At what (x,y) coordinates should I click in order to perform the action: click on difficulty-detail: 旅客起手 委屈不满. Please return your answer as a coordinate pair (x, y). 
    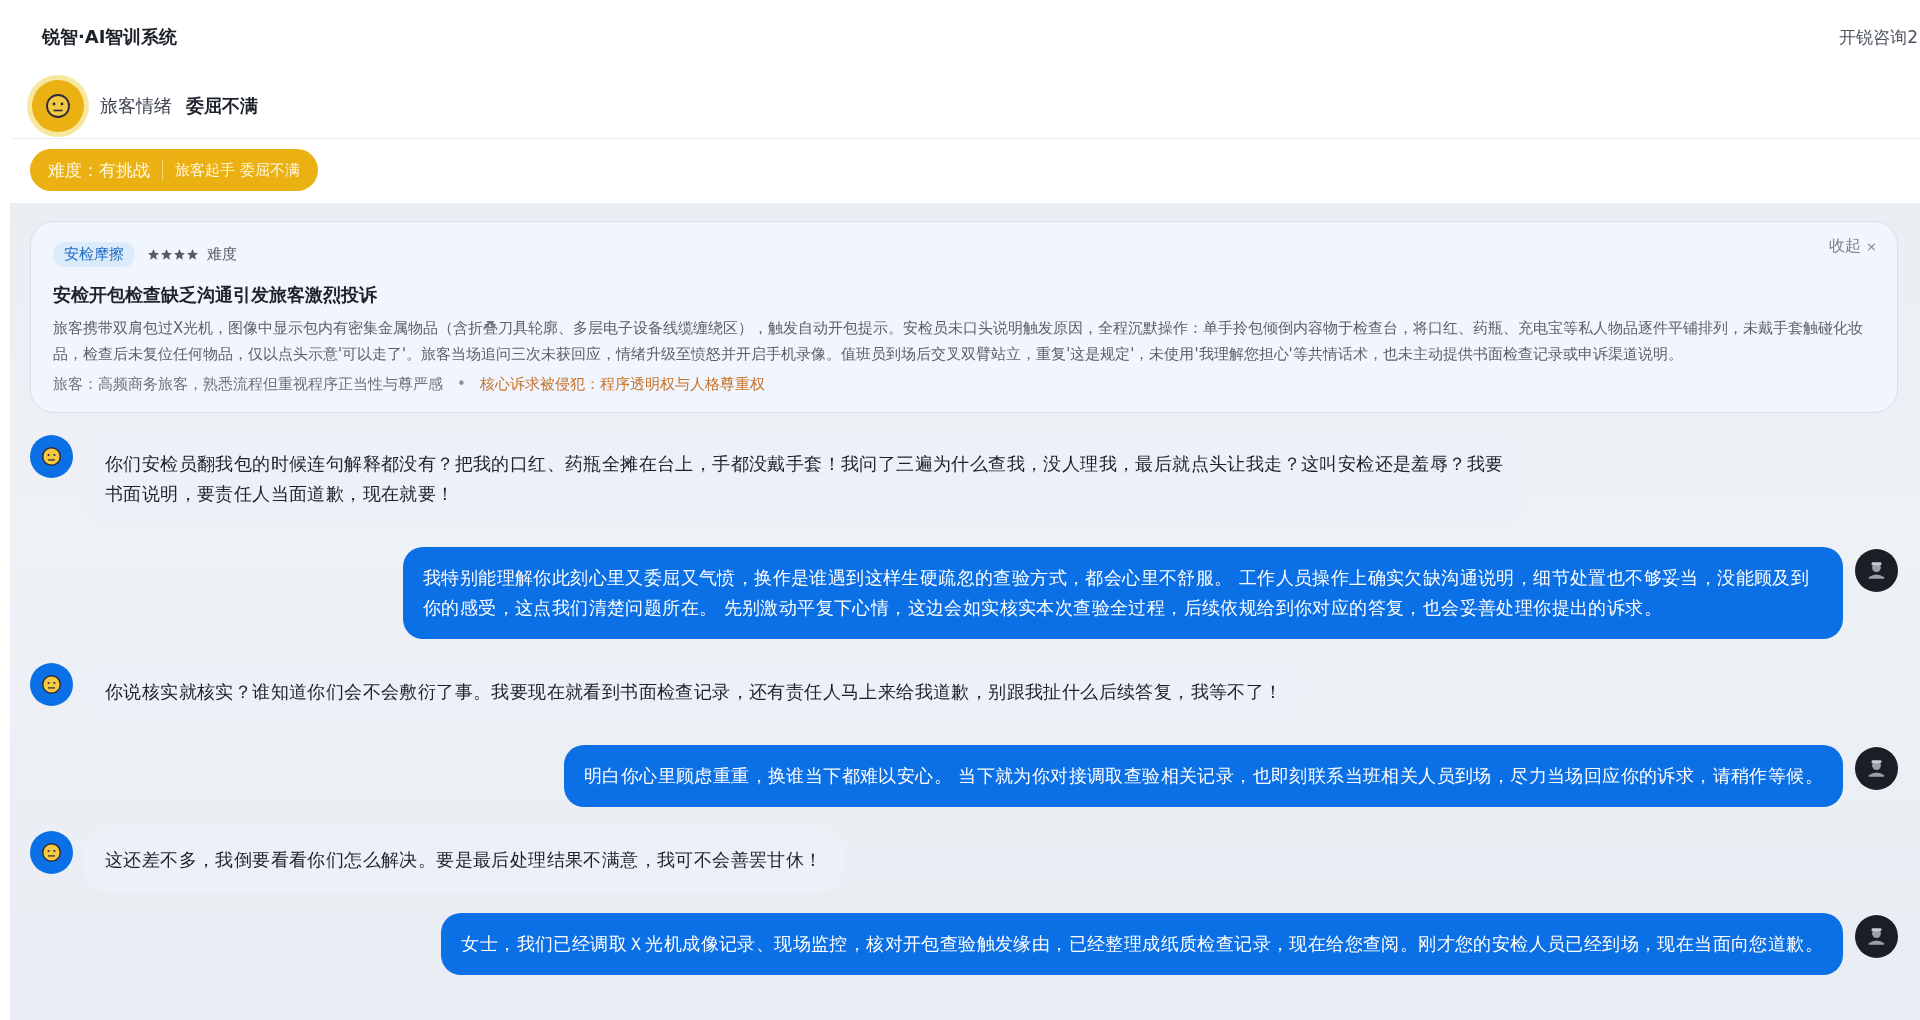
    Looking at the image, I should click on (237, 170).